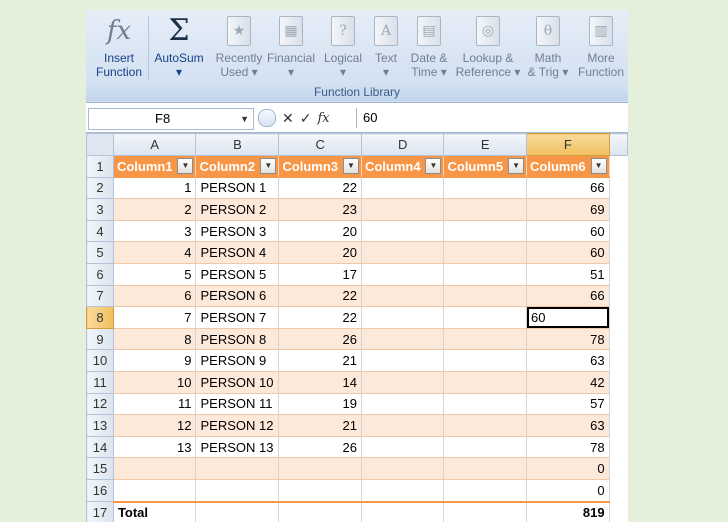 This screenshot has width=728, height=522. I want to click on ribbon-button-7: ◎ Lookup & Reference ▾, so click(488, 49).